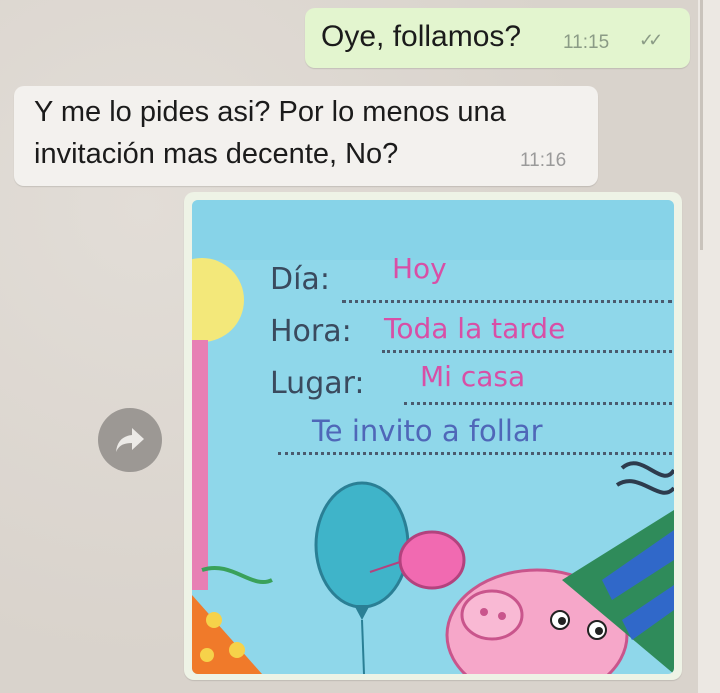  What do you see at coordinates (427, 431) in the screenshot?
I see `invite-line: Te invito a follar` at bounding box center [427, 431].